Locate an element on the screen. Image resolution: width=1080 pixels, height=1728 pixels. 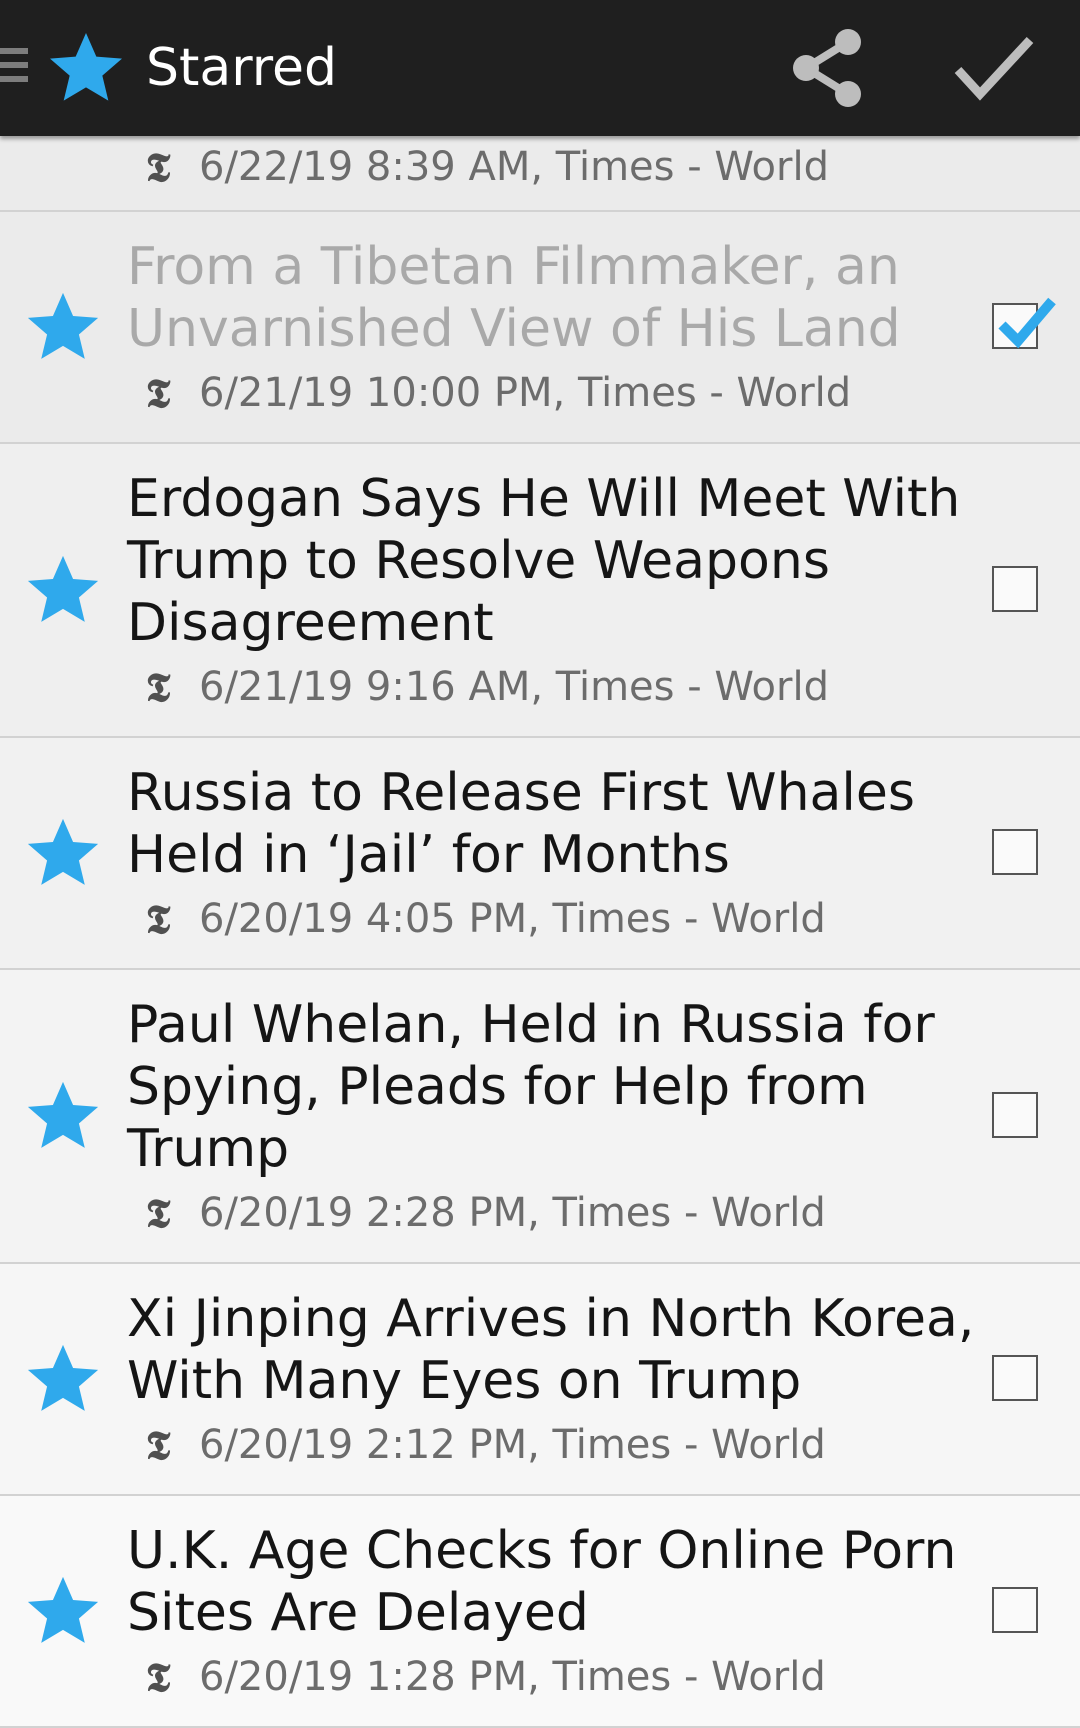
article-meta-text: 6/21/19 10:00 PM, Times - World is located at coordinates (525, 393).